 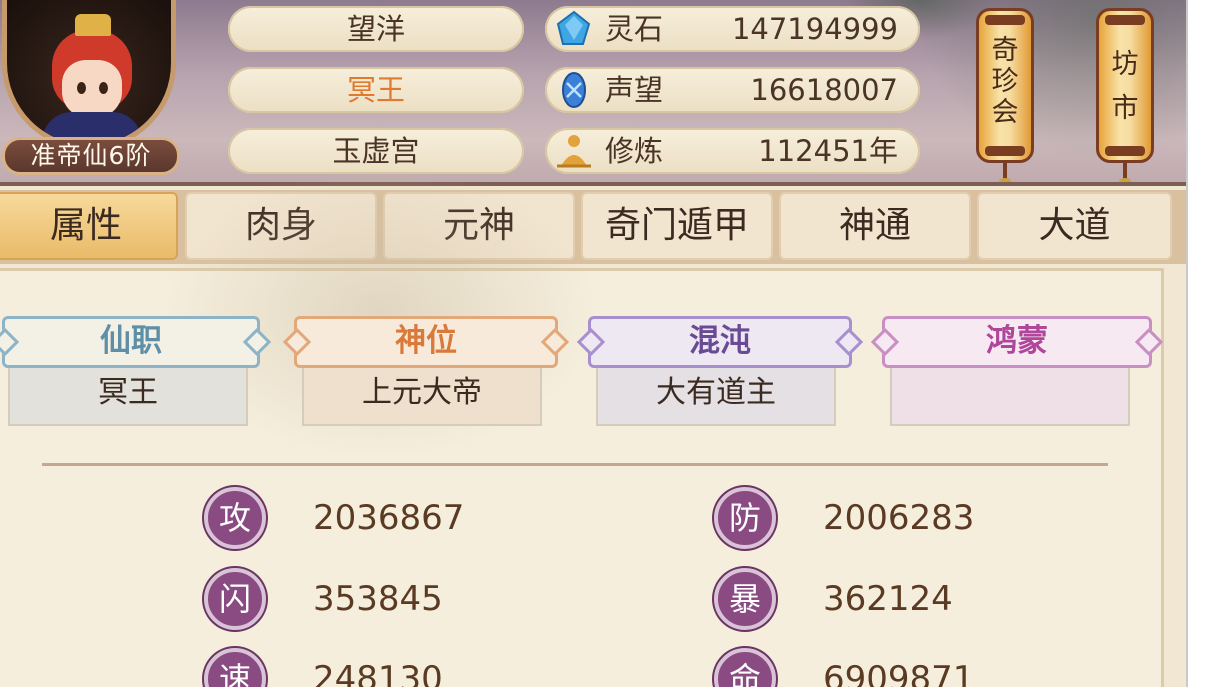 What do you see at coordinates (828, 151) in the screenshot?
I see `resource-value: 112451年` at bounding box center [828, 151].